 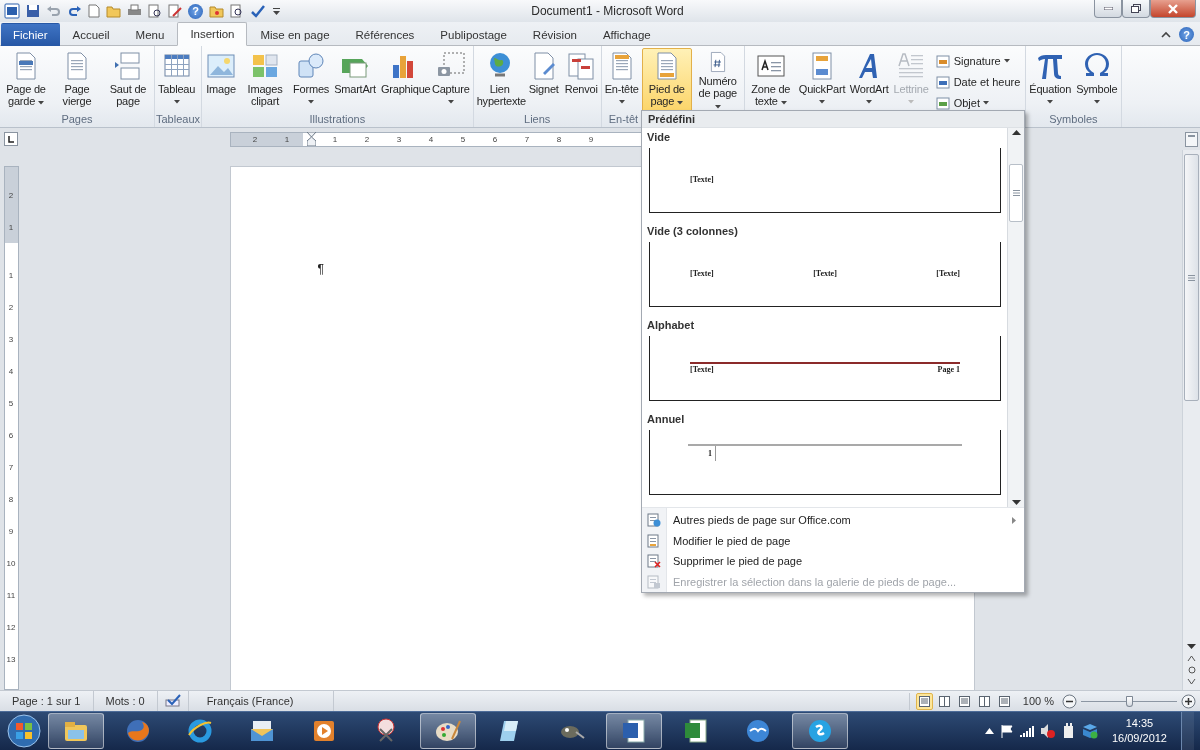 I want to click on start-orb-icon, so click(x=24, y=731).